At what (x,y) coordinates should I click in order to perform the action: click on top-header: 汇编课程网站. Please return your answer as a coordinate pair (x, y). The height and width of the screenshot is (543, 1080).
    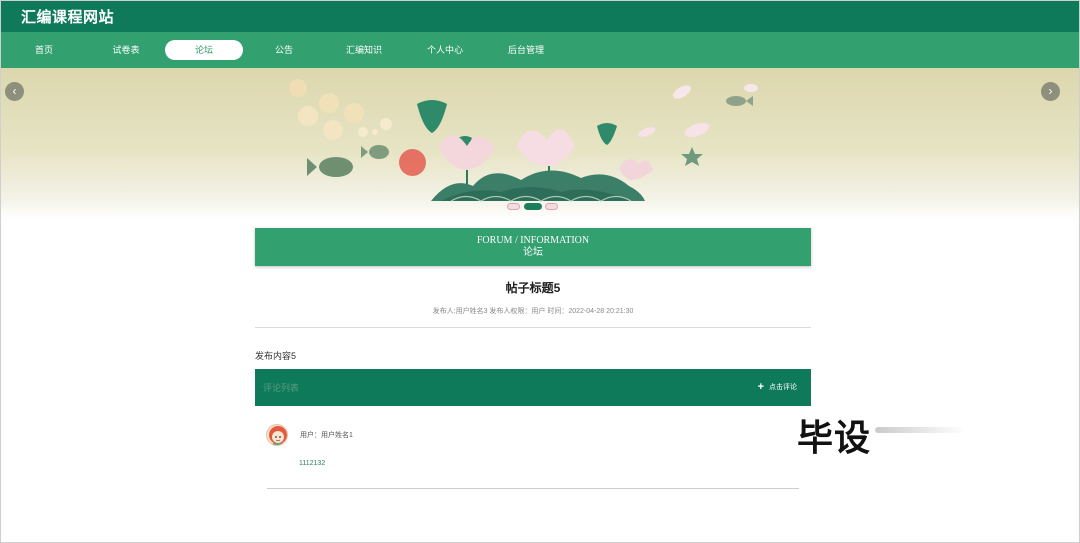
    Looking at the image, I should click on (540, 16).